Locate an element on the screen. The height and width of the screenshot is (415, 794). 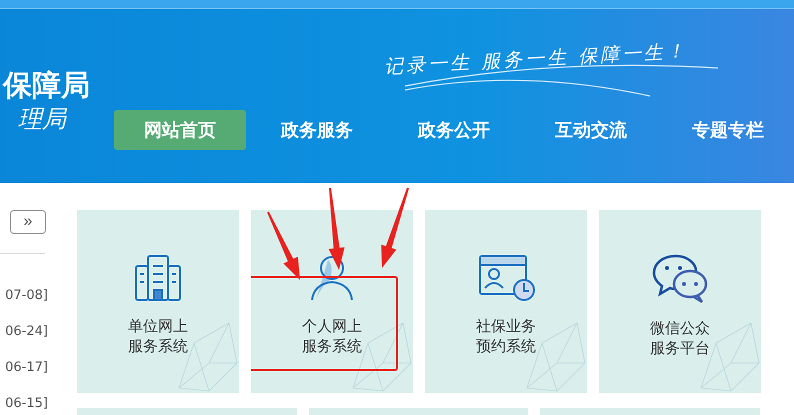
news-date: 06-24] is located at coordinates (26, 332).